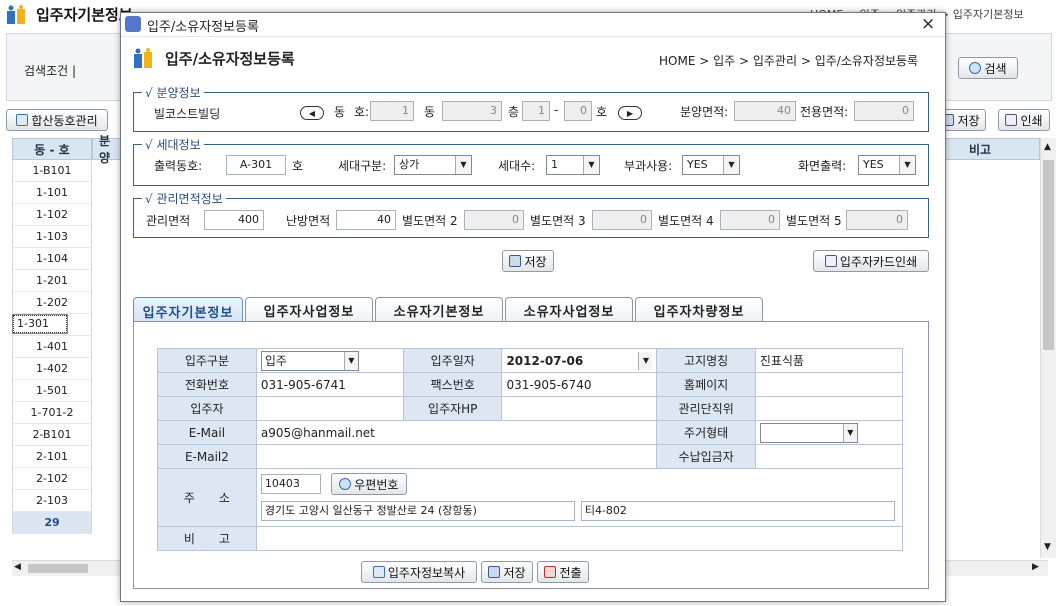 The image size is (1060, 606). What do you see at coordinates (312, 113) in the screenshot?
I see `prev-unit-button: ◀` at bounding box center [312, 113].